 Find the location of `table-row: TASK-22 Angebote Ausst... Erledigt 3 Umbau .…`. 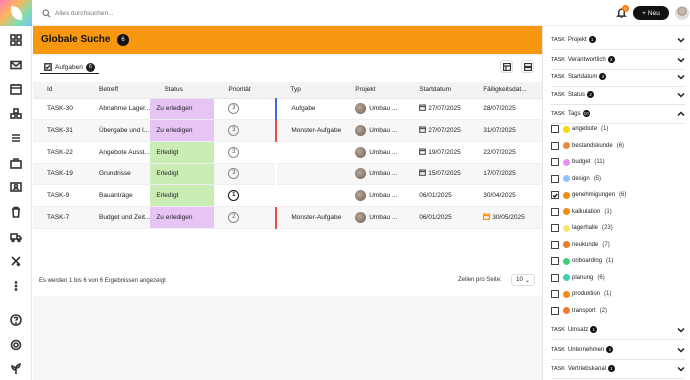

table-row: TASK-22 Angebote Ausst... Erledigt 3 Umbau .… is located at coordinates (287, 152).